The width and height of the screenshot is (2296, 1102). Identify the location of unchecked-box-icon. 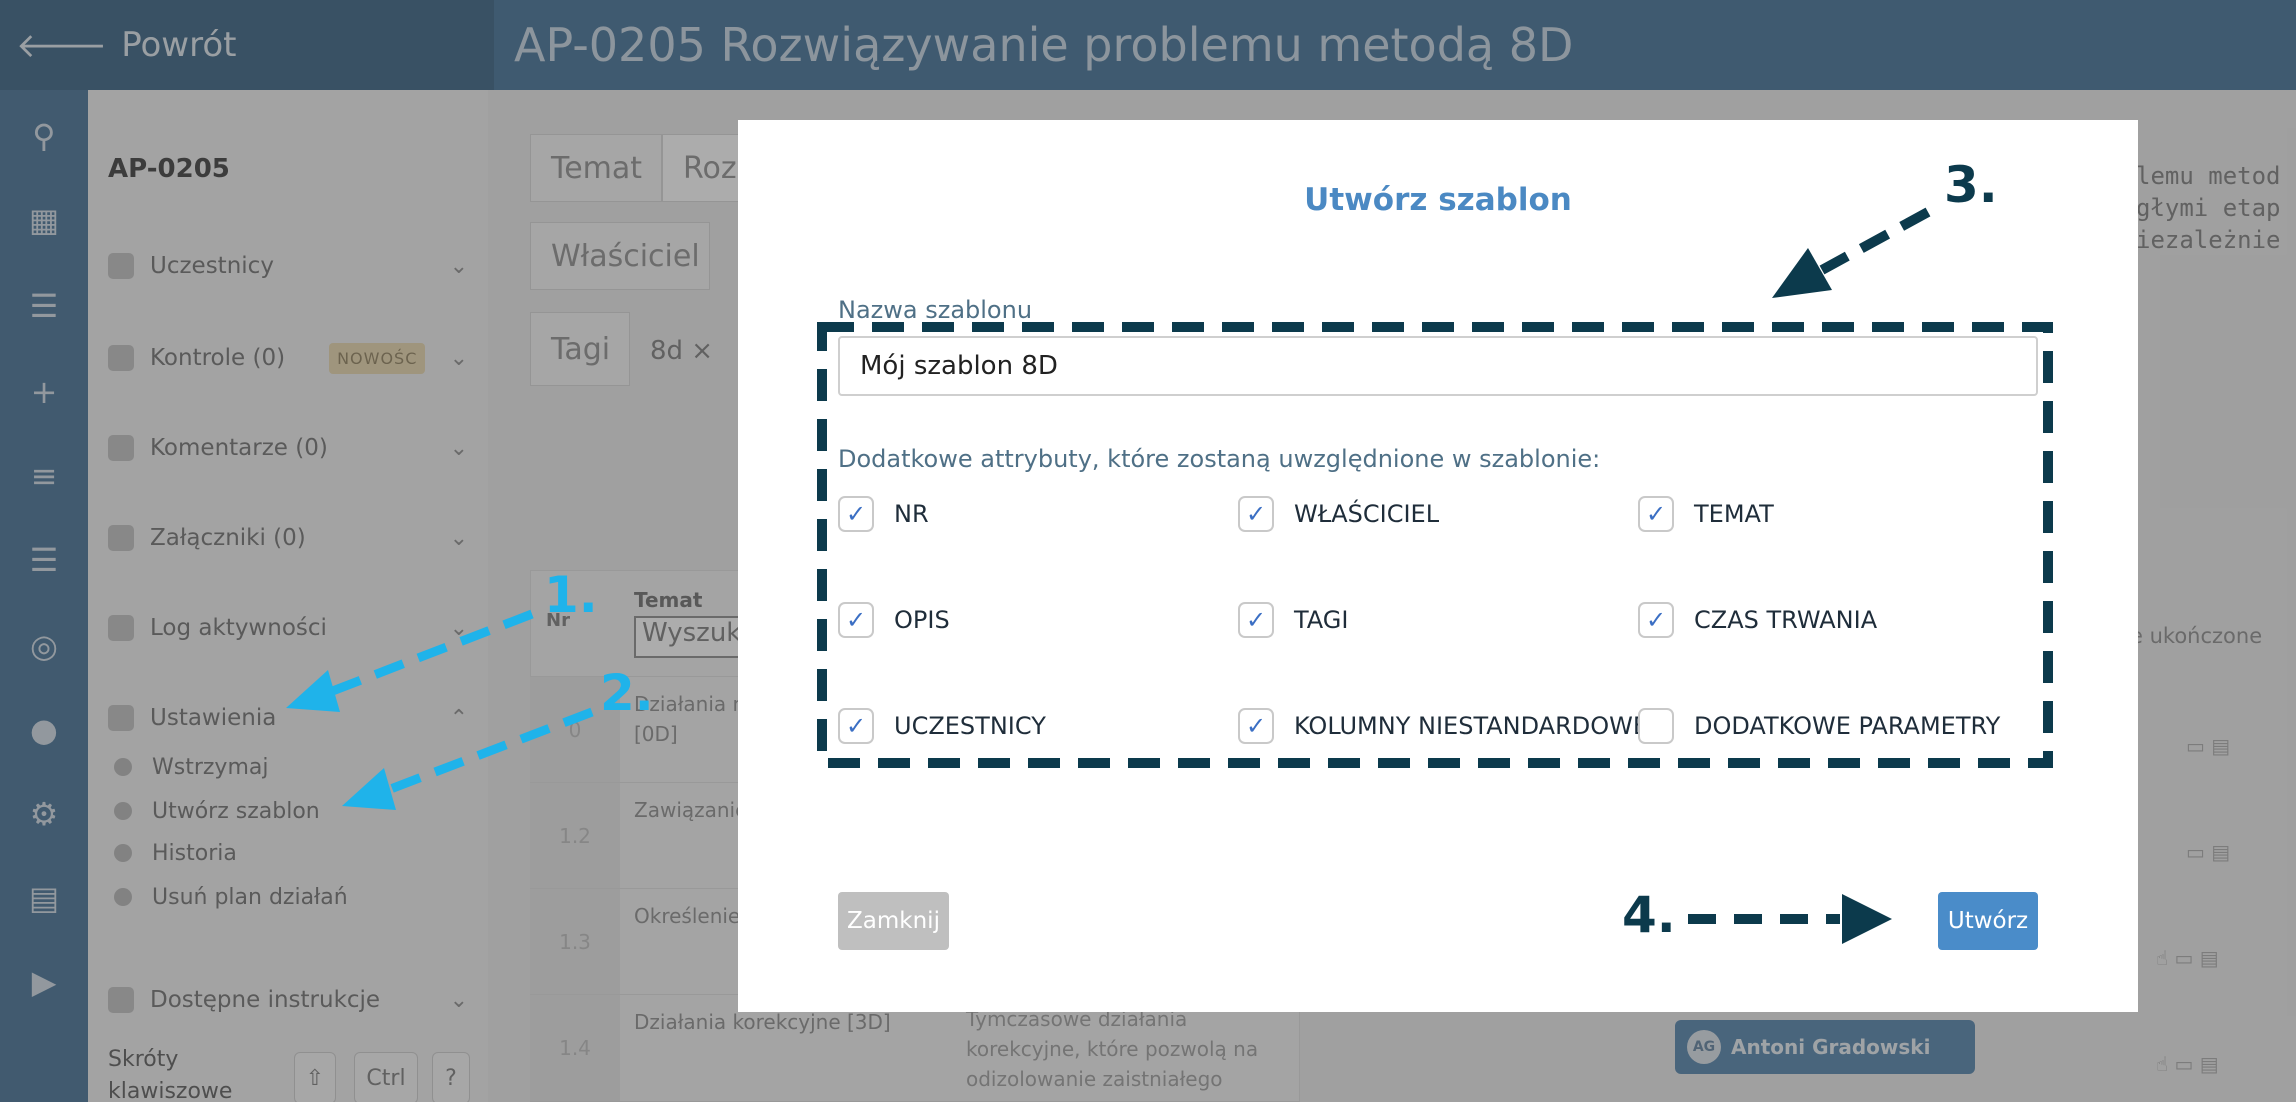
(1656, 726).